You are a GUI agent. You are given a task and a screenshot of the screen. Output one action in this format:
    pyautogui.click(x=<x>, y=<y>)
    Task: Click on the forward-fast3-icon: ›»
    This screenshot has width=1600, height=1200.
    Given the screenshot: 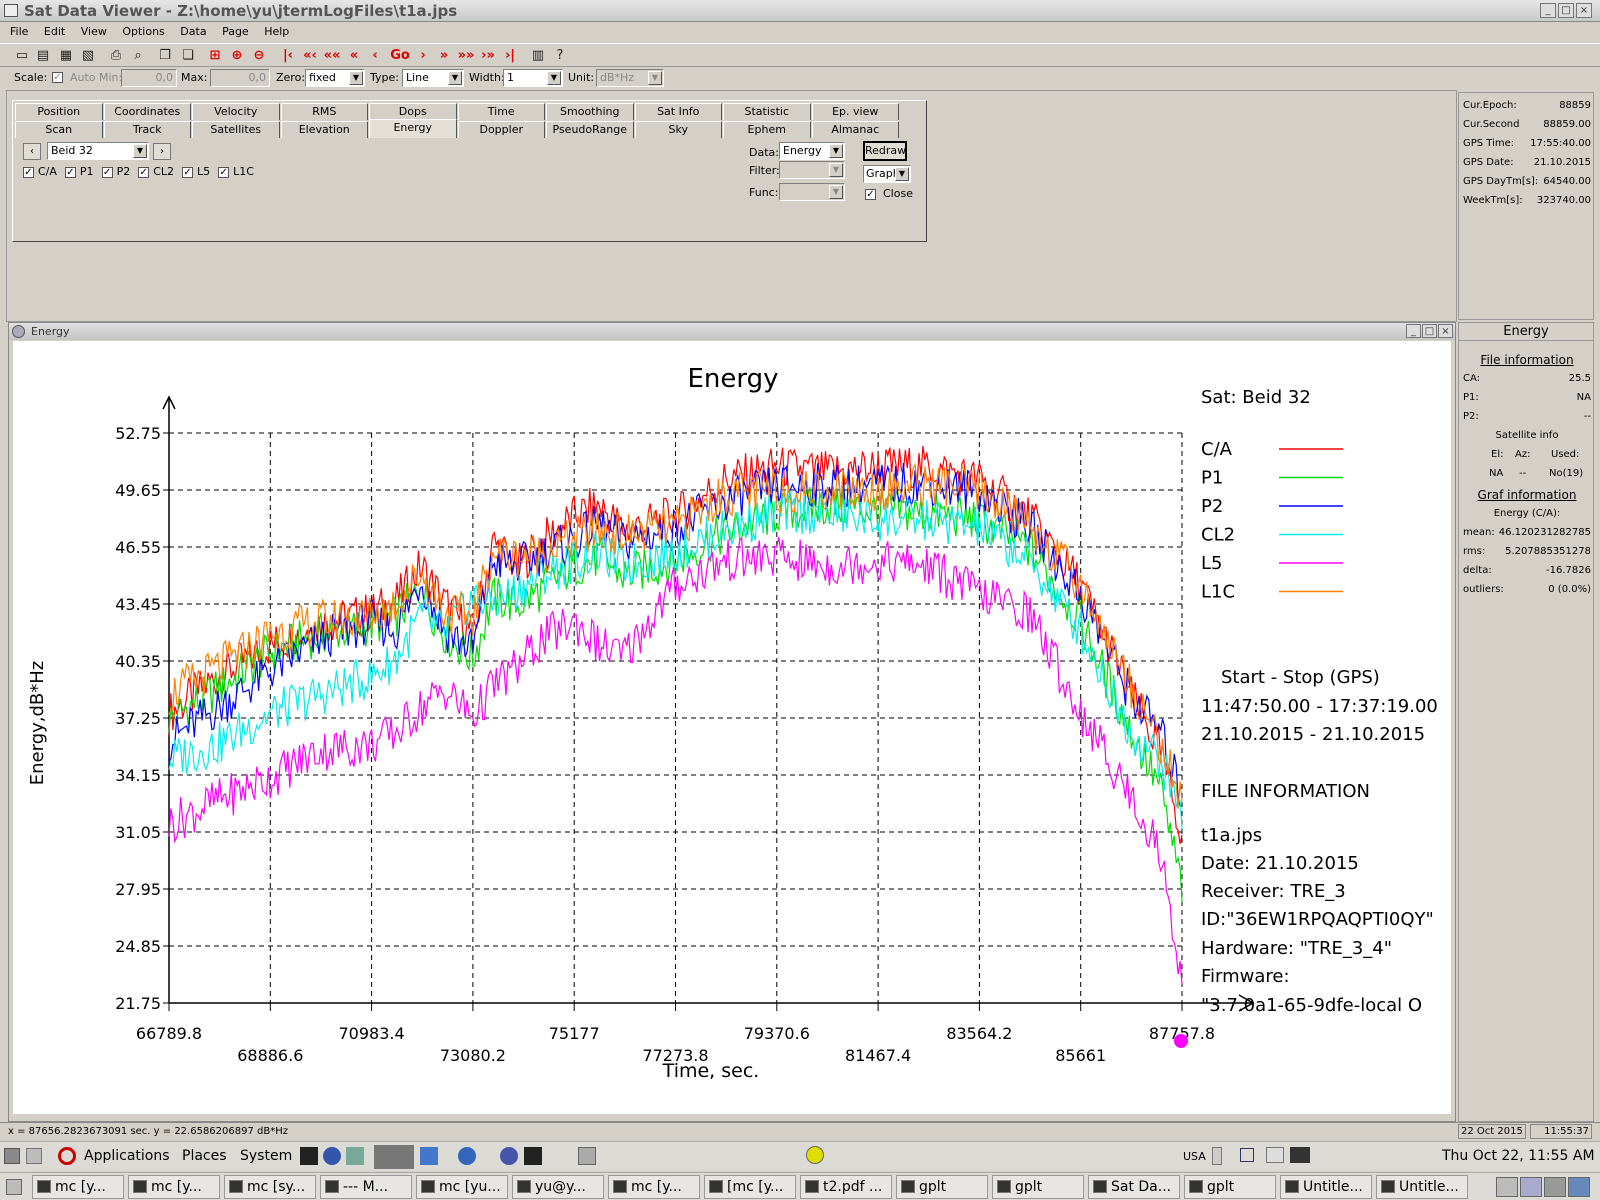 What is the action you would take?
    pyautogui.click(x=488, y=55)
    